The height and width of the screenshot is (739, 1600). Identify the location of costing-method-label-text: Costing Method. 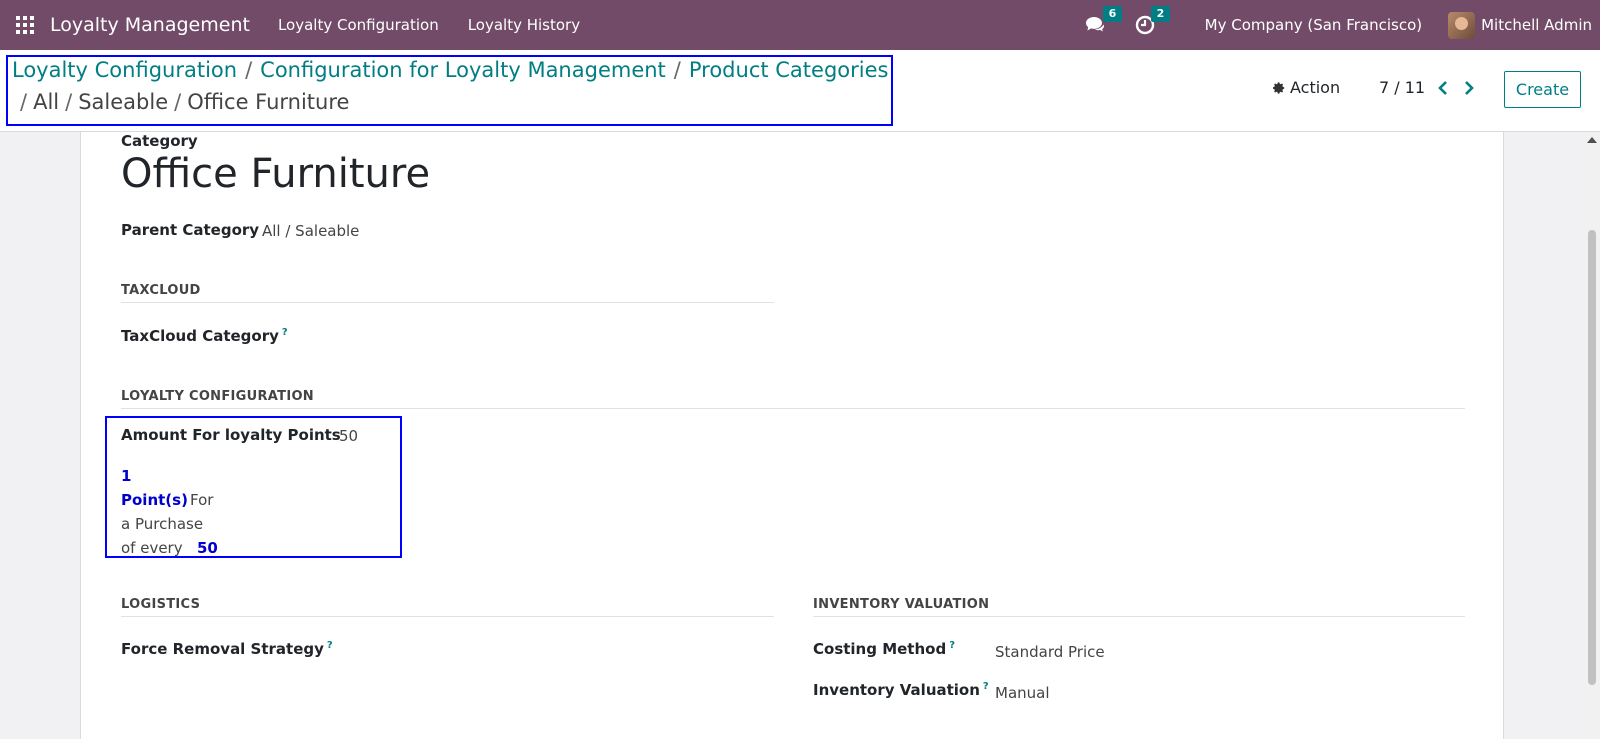
(880, 649).